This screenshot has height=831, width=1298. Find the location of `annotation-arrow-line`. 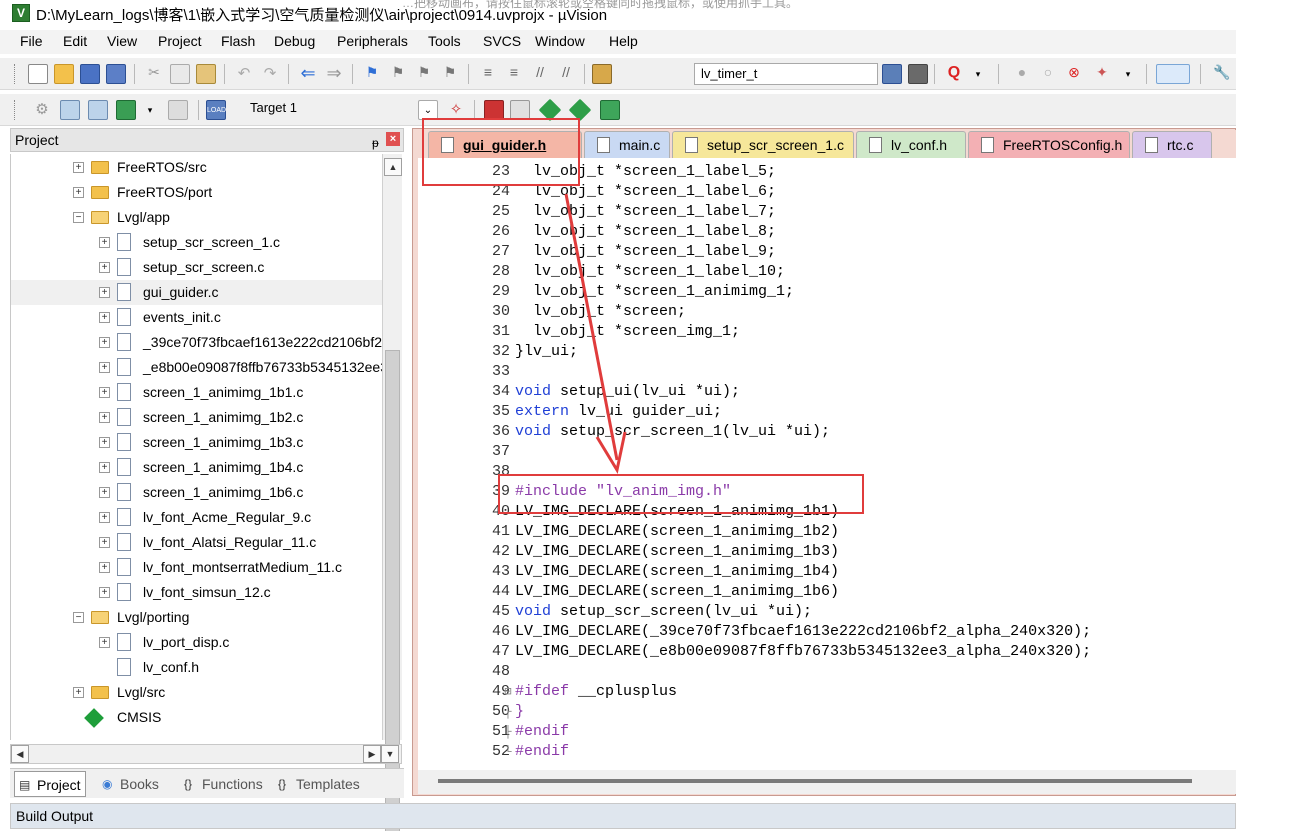

annotation-arrow-line is located at coordinates (591, 327).